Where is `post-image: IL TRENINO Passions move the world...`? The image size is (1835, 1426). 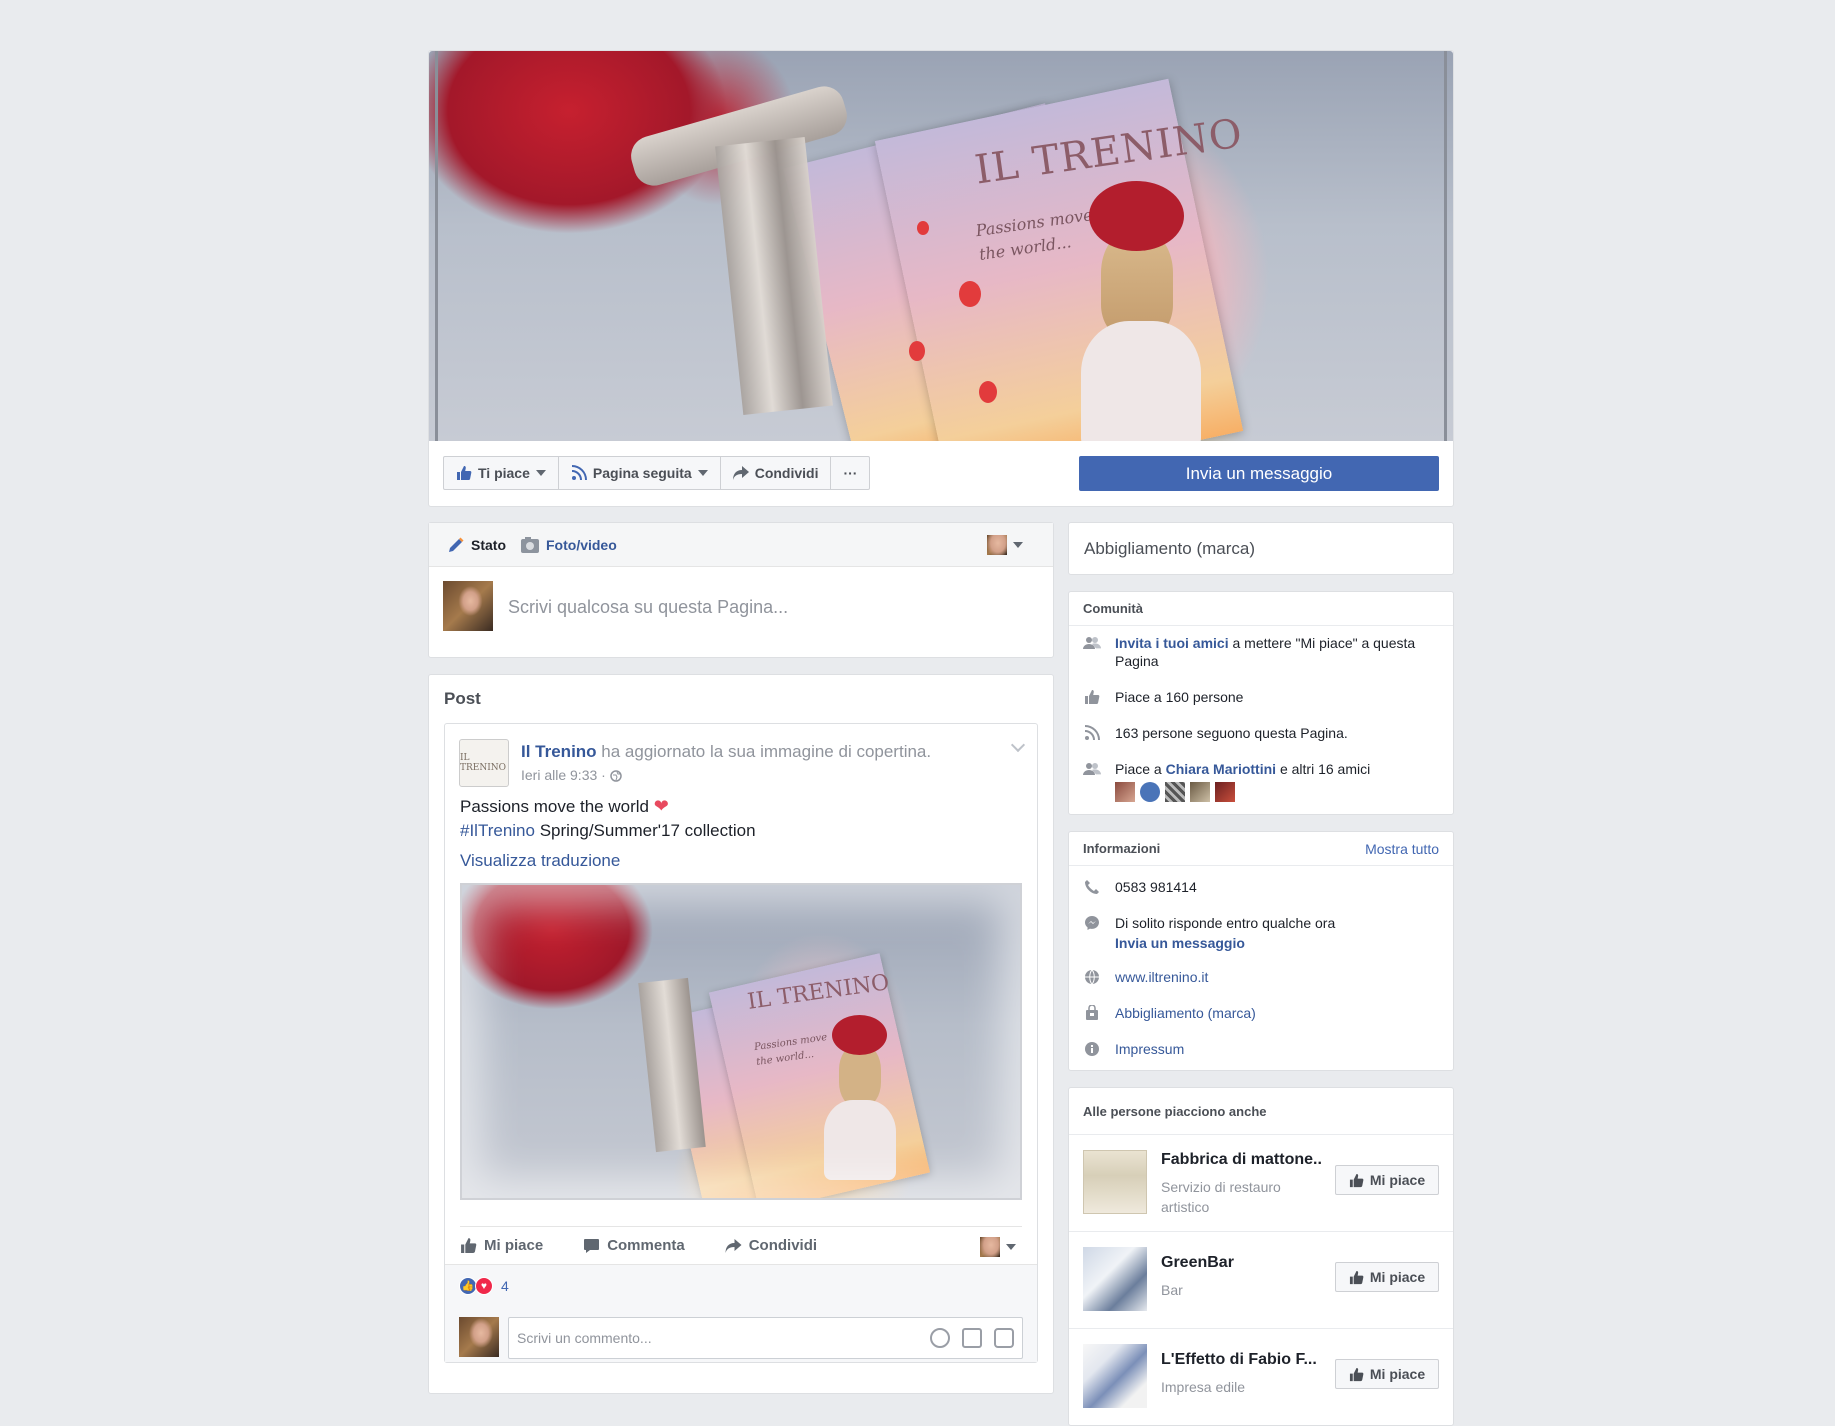
post-image: IL TRENINO Passions move the world... is located at coordinates (741, 1041).